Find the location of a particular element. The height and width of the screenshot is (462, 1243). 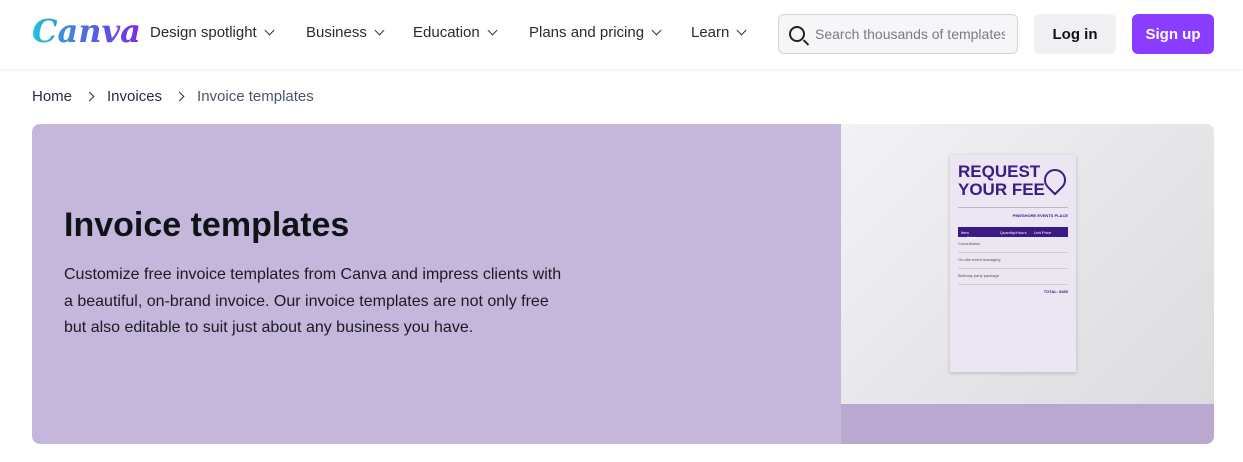

col: Quantity/Hours is located at coordinates (1013, 232).